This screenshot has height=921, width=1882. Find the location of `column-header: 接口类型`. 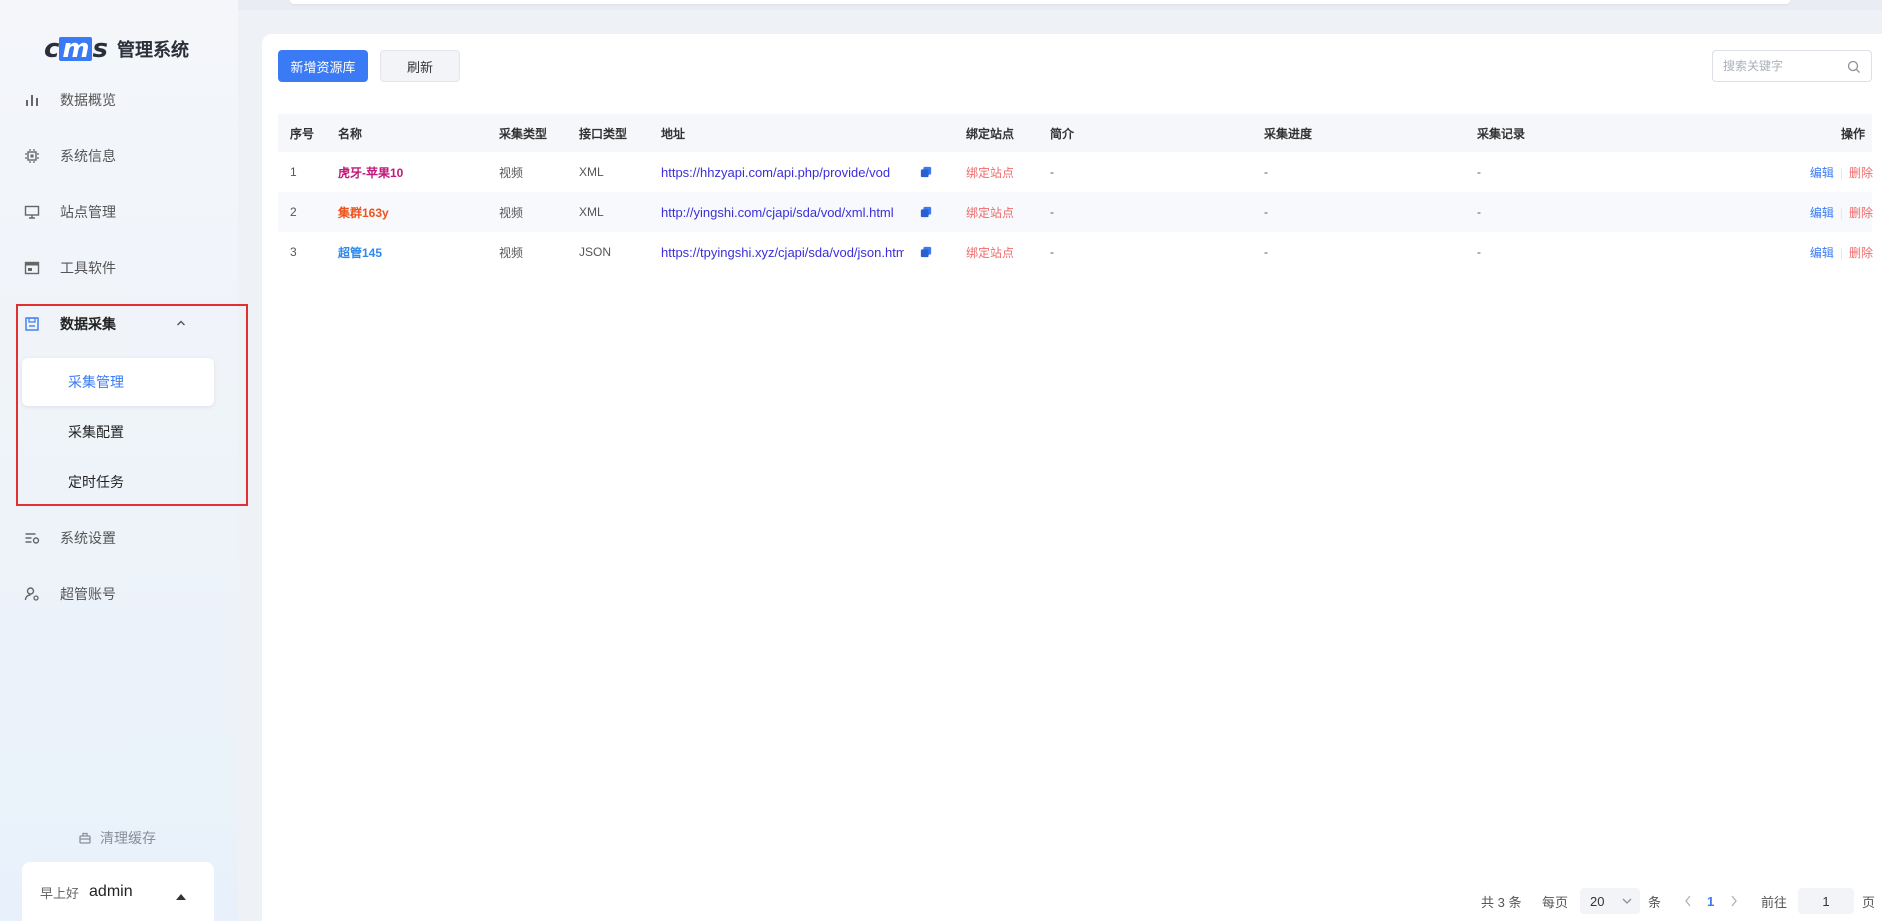

column-header: 接口类型 is located at coordinates (603, 133).